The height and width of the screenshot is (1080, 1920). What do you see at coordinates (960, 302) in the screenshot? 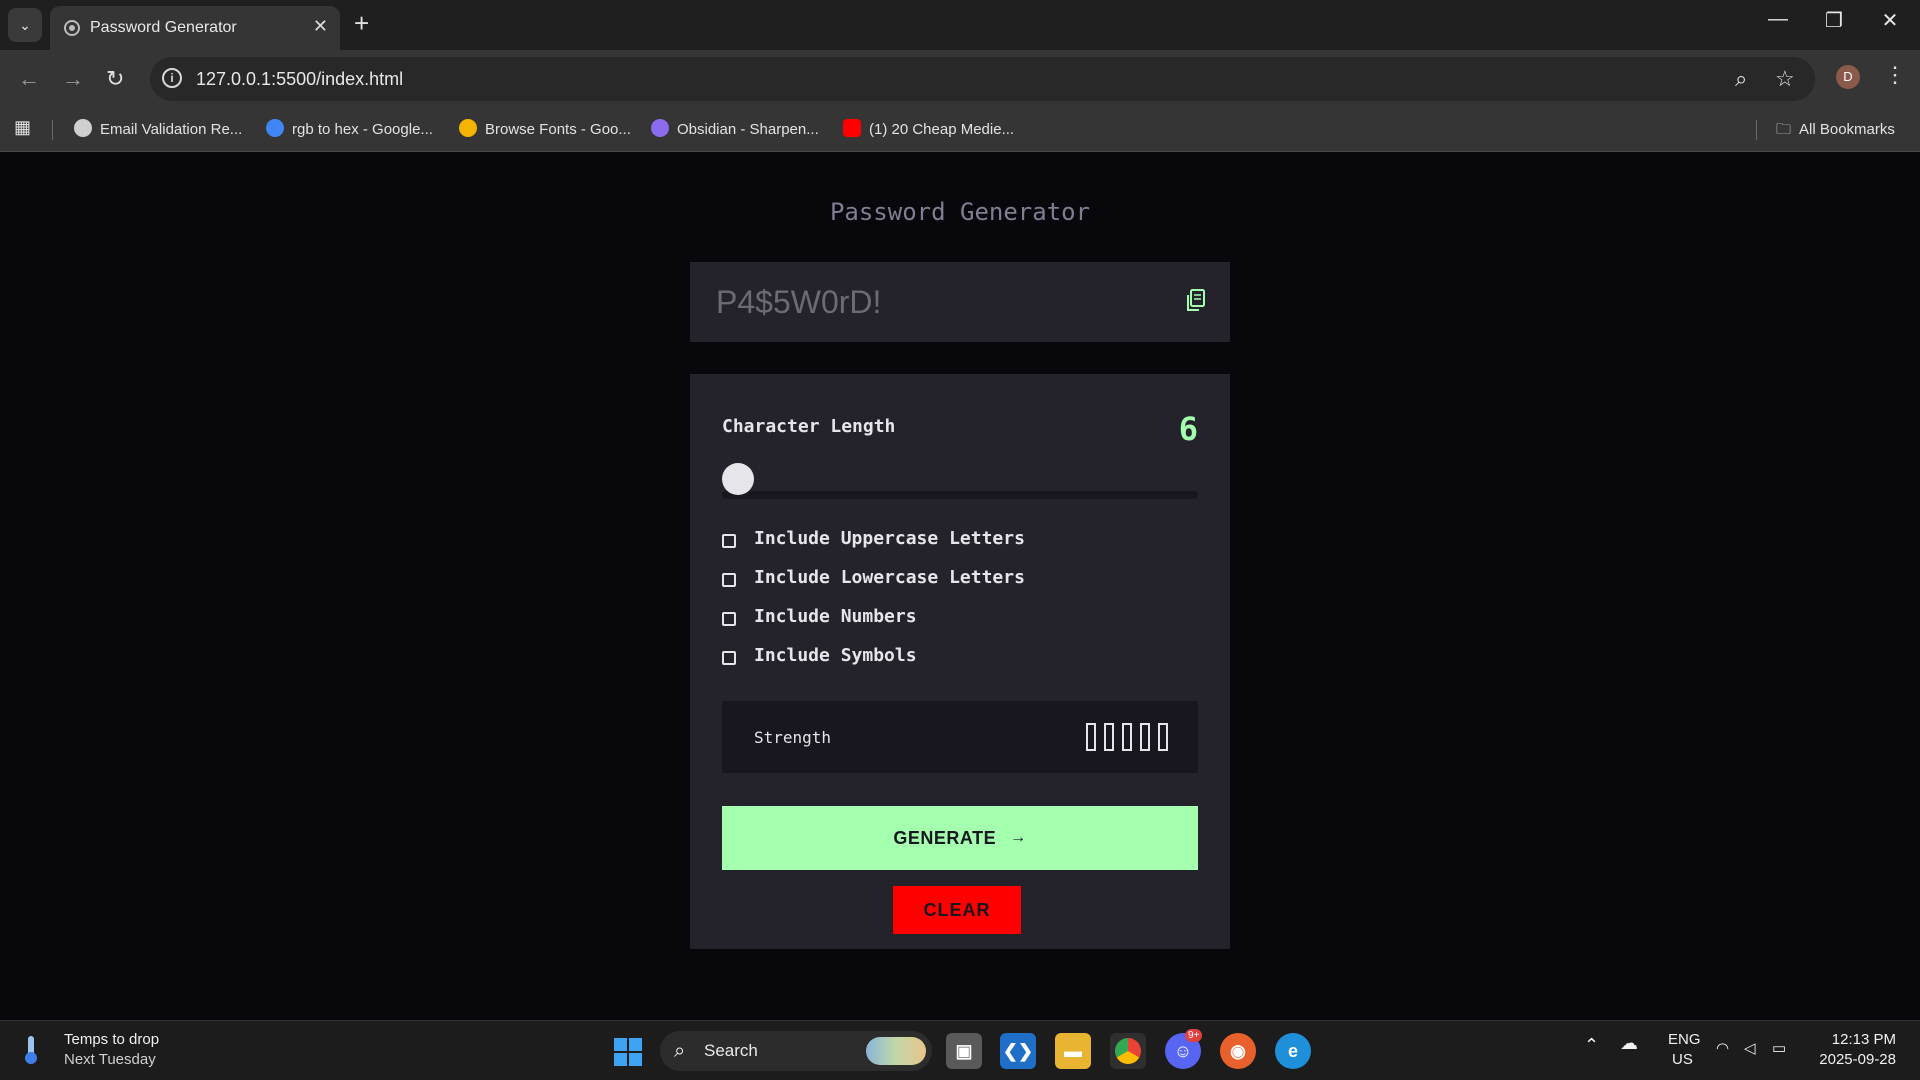
I see `password-output: P4$5W0rD!` at bounding box center [960, 302].